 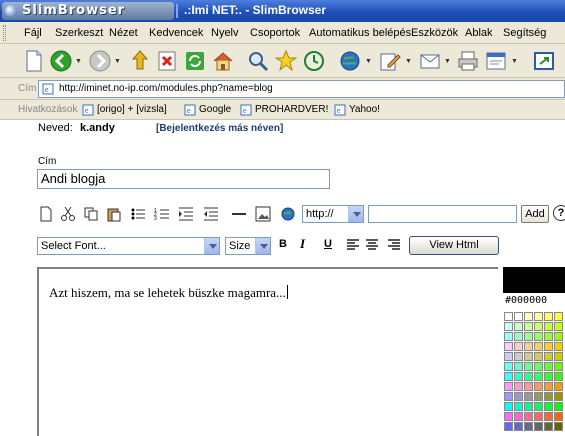 I want to click on align-center-icon, so click(x=372, y=245).